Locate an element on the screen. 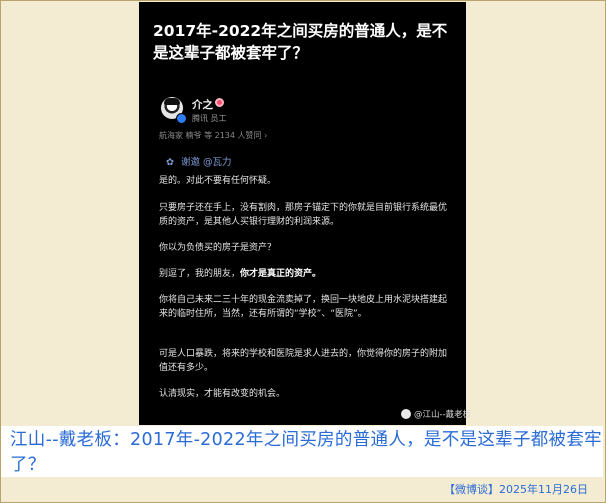 The width and height of the screenshot is (606, 503). upvote-meta: 航海家 楠爷 等 2134 人赞同 › is located at coordinates (213, 135).